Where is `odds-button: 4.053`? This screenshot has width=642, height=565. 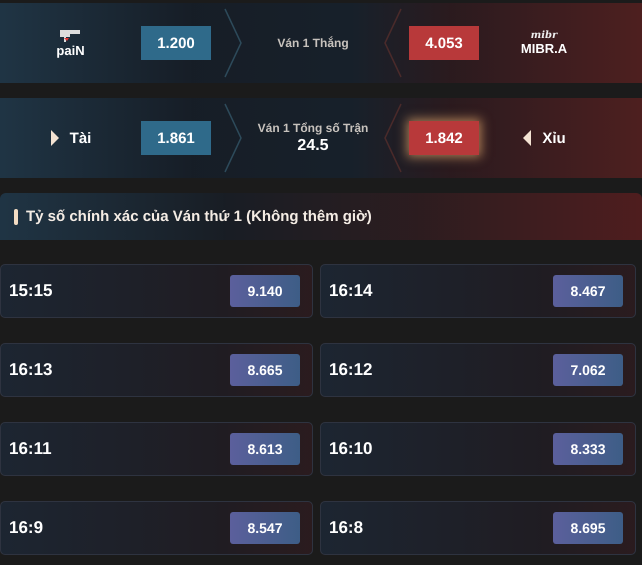 odds-button: 4.053 is located at coordinates (444, 43).